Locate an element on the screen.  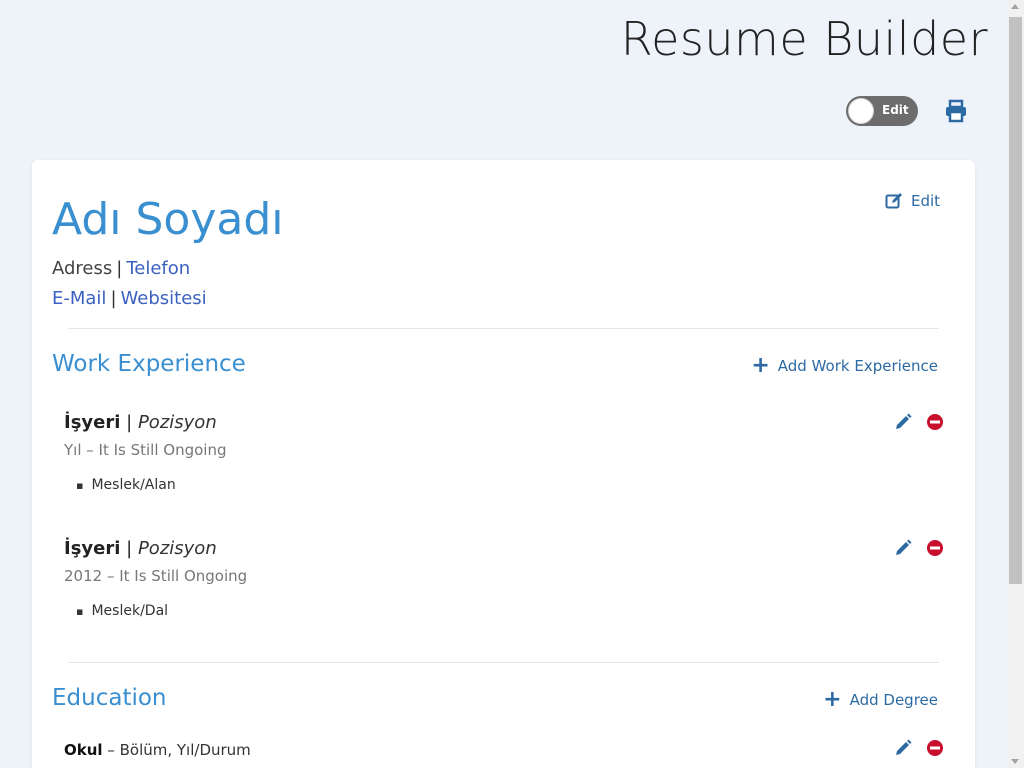
edit-profile-label: Edit is located at coordinates (926, 201).